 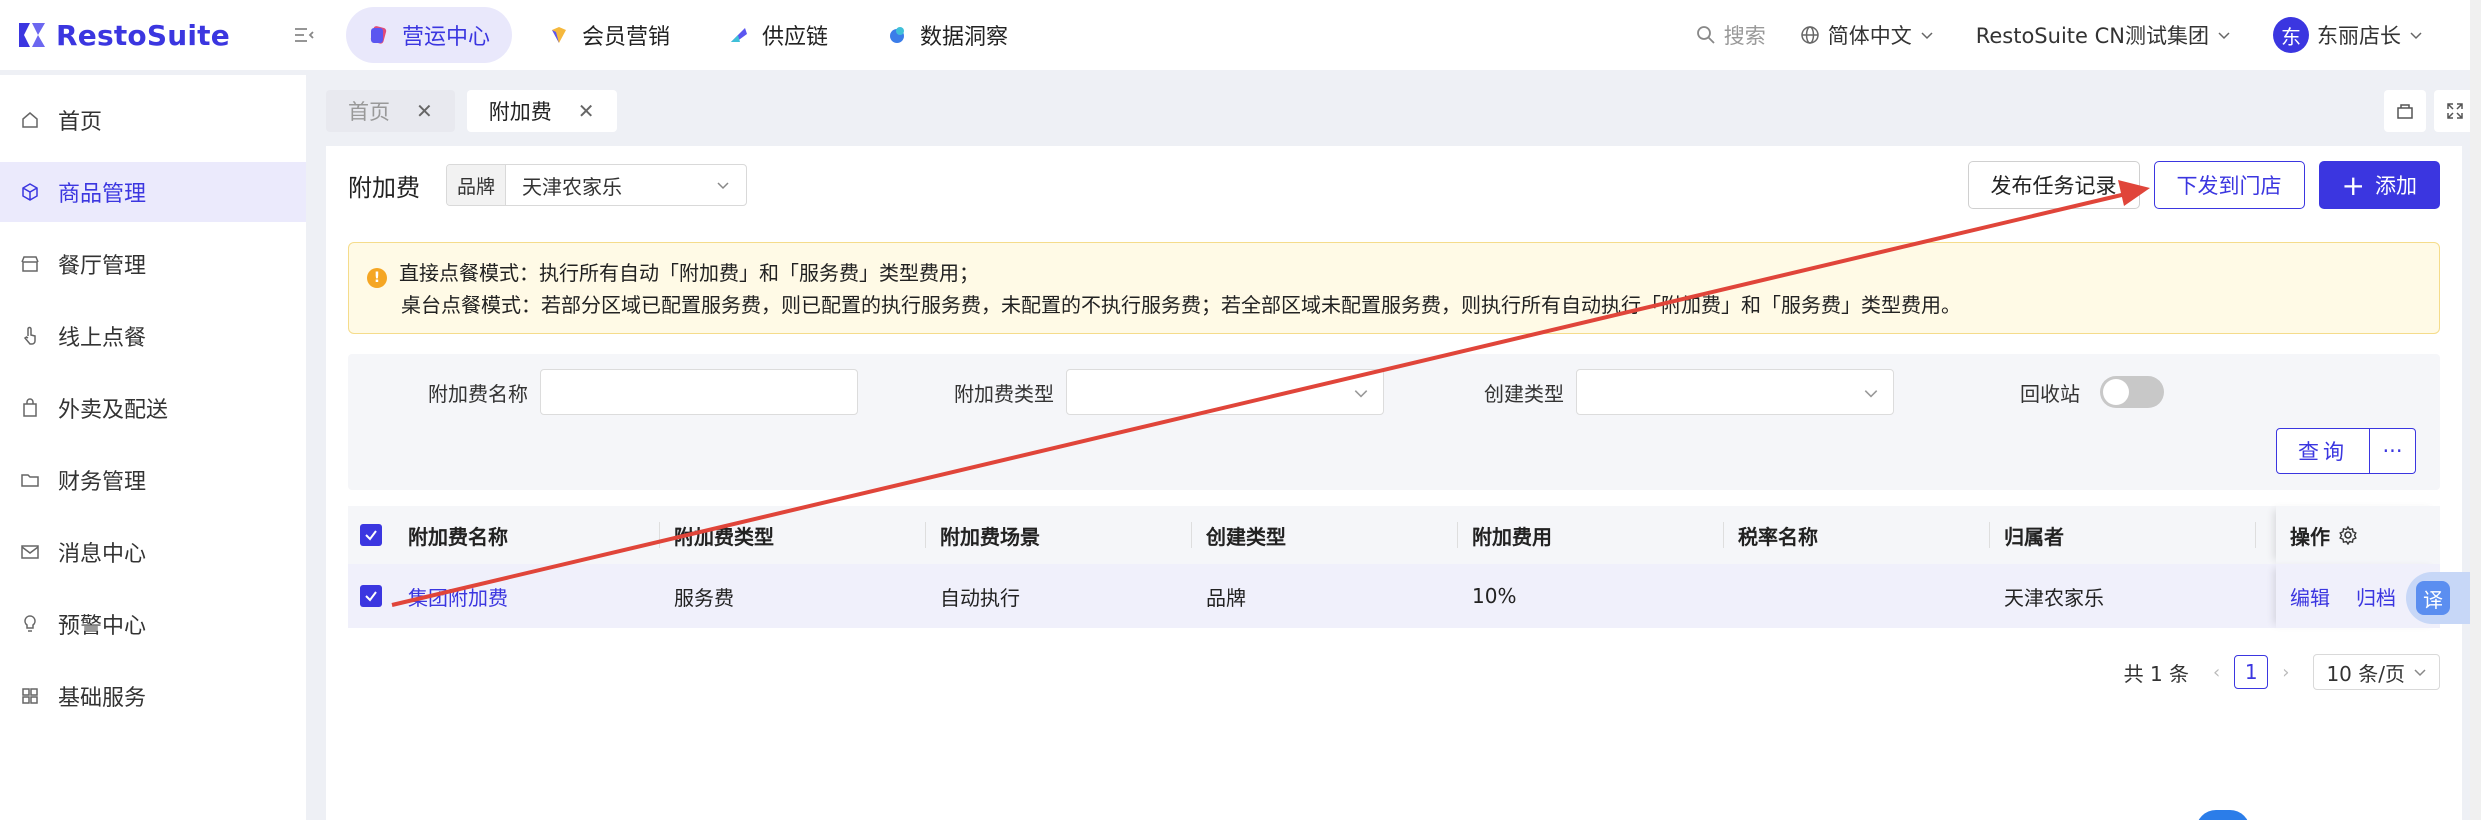 I want to click on mail-icon, so click(x=30, y=552).